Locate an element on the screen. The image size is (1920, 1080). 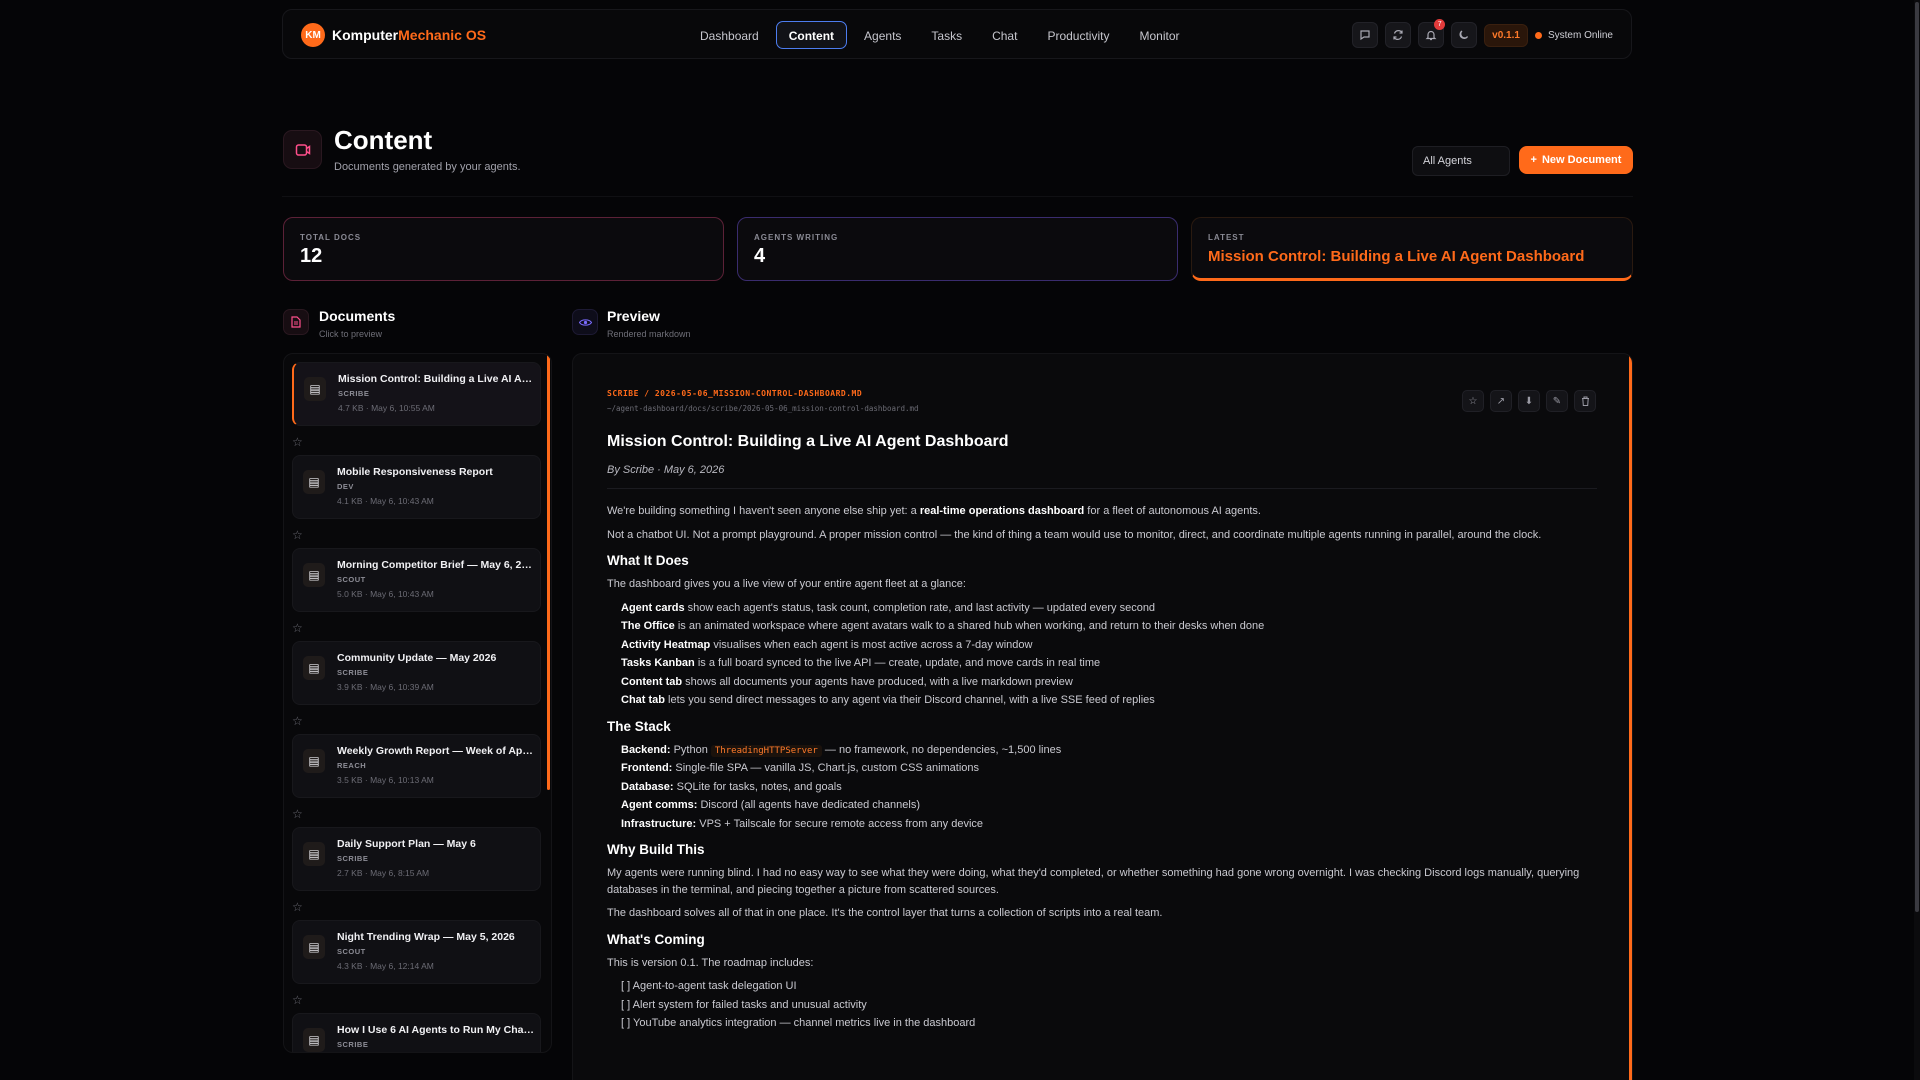
document-meta: 2.7 KB · May 6, 8:15 AM is located at coordinates (383, 873).